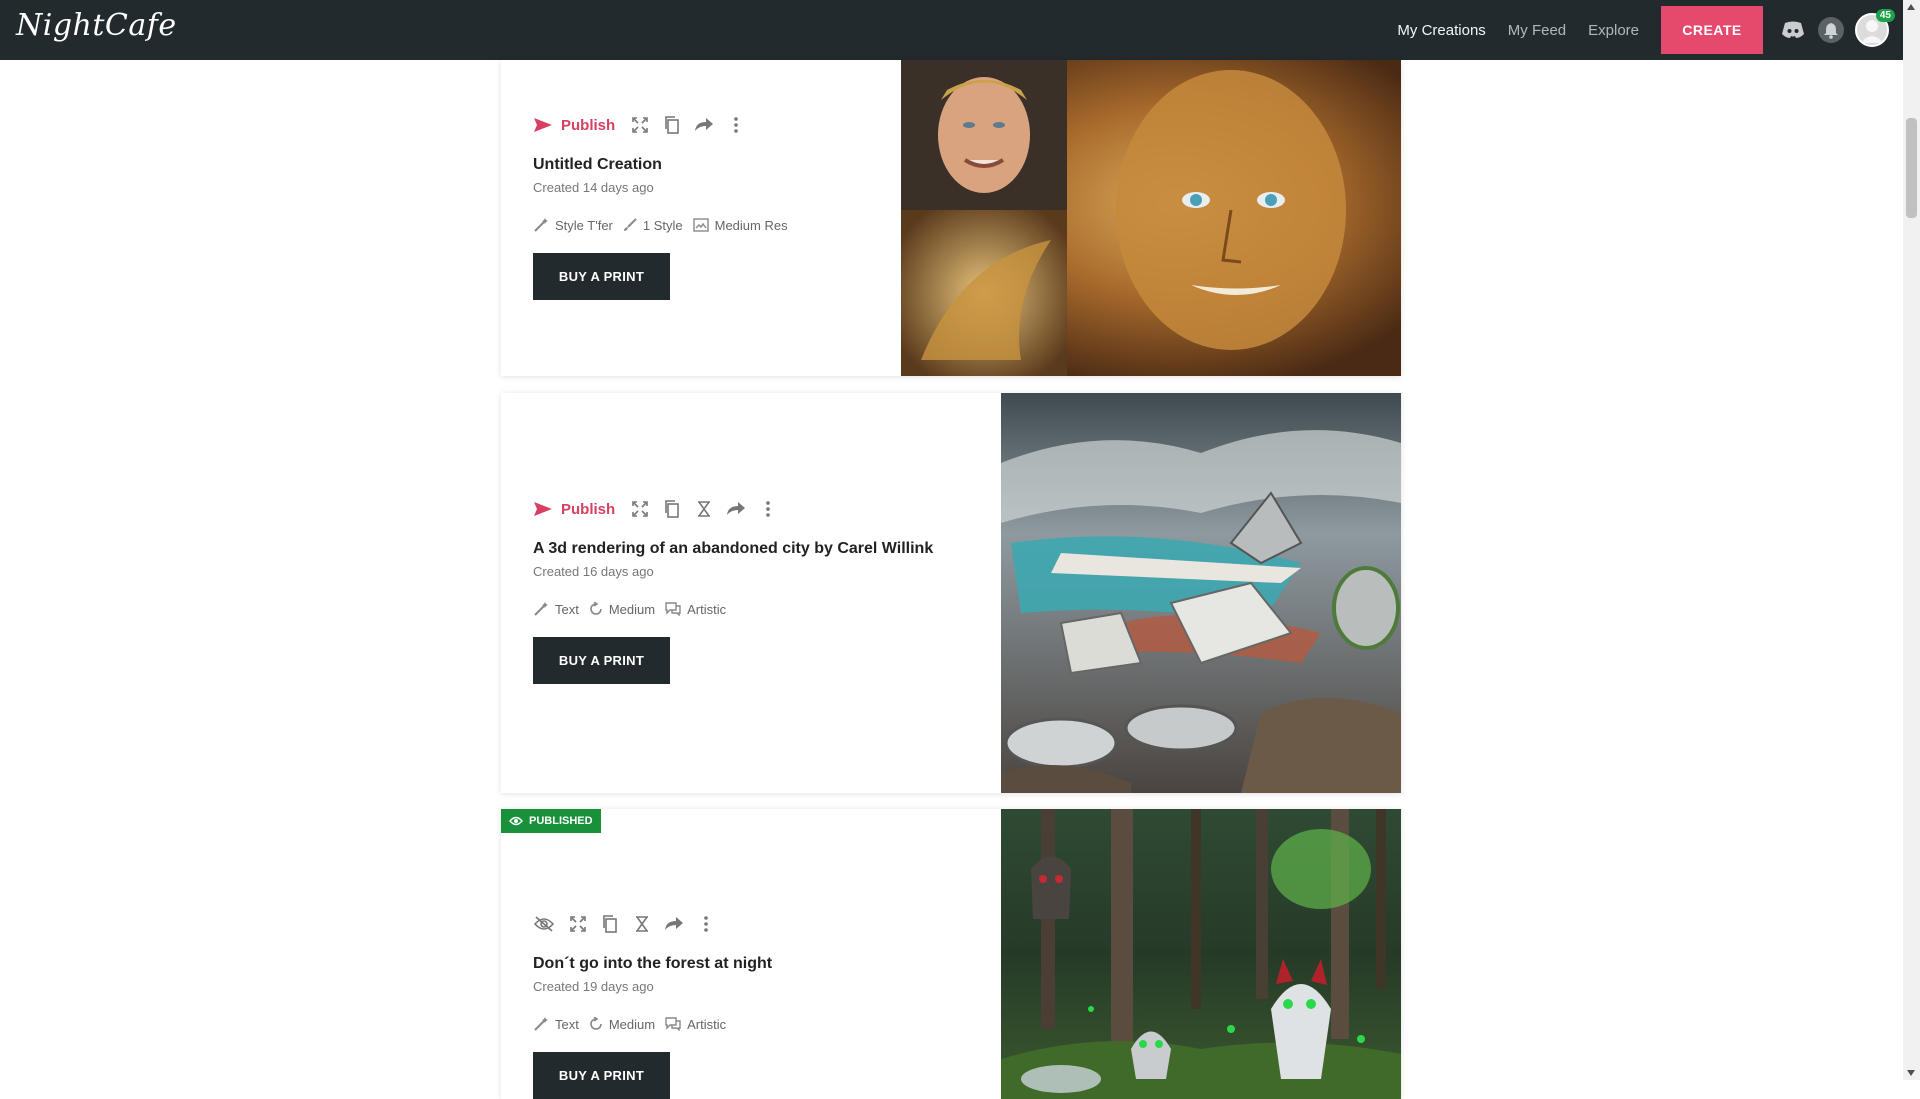 The image size is (1920, 1099). Describe the element at coordinates (96, 25) in the screenshot. I see `nightcafe-logo: NightCafe` at that location.